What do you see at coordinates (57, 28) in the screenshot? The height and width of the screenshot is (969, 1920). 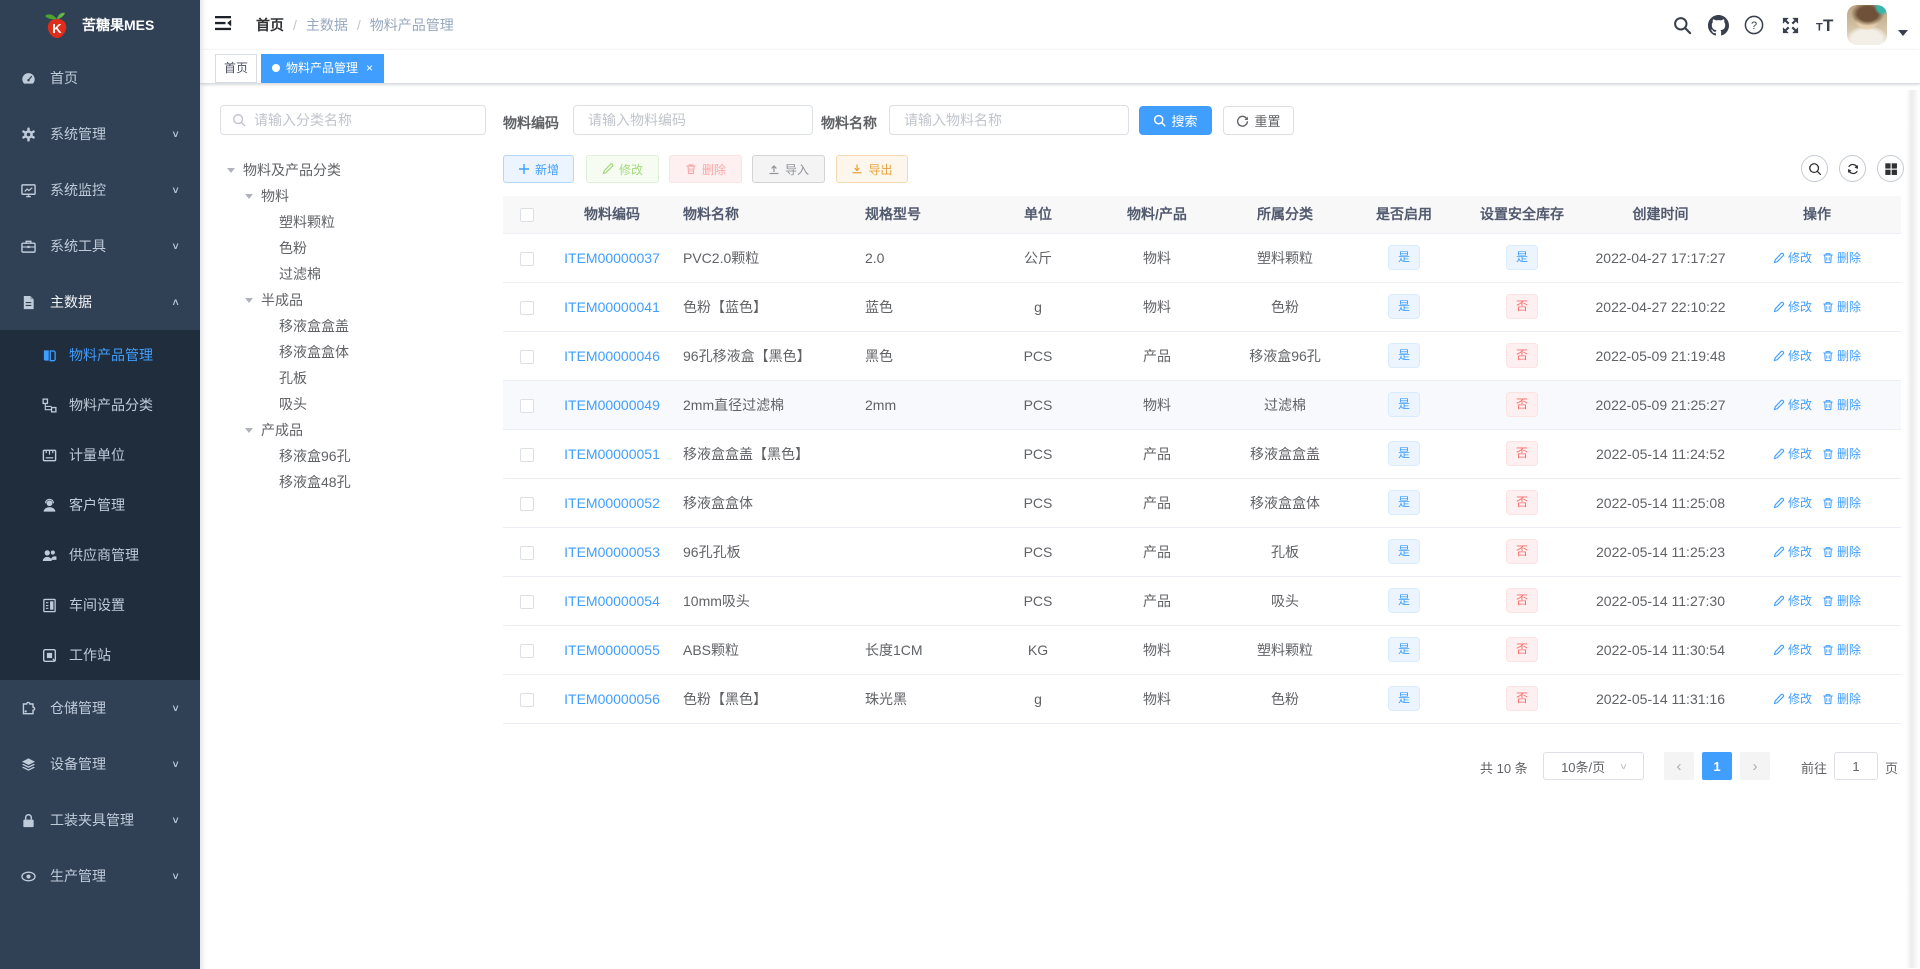 I see `svg-text: K` at bounding box center [57, 28].